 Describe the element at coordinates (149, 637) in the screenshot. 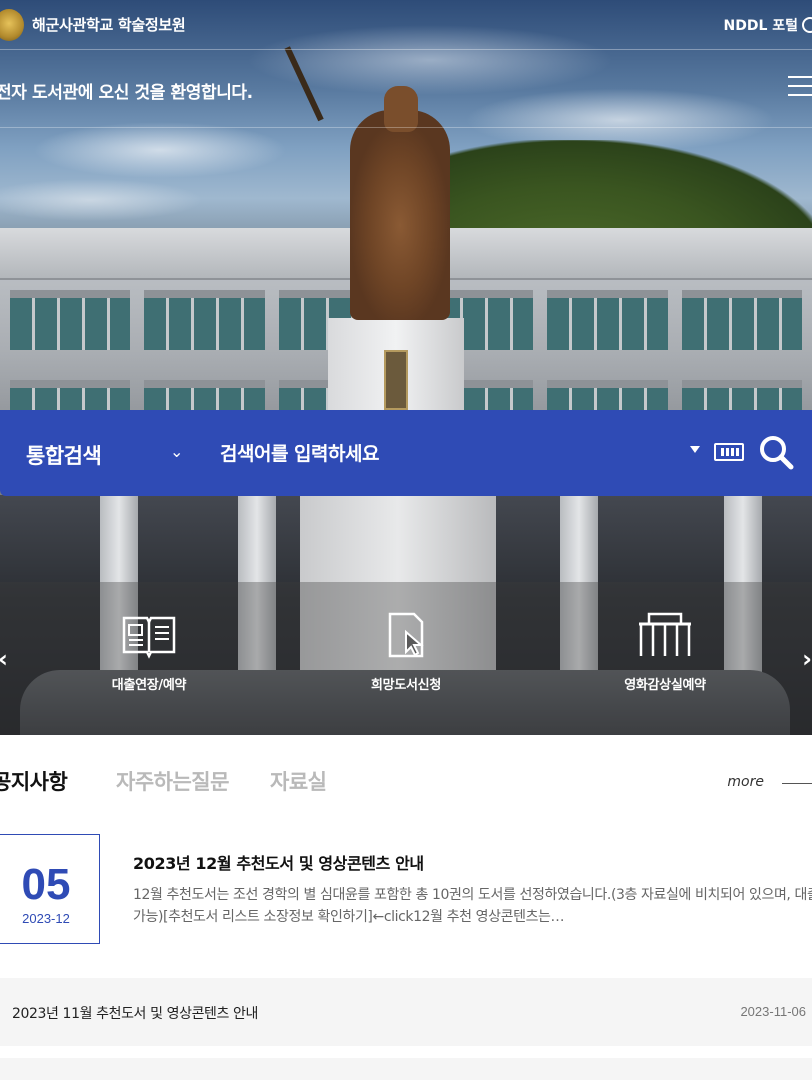

I see `book-icon` at that location.